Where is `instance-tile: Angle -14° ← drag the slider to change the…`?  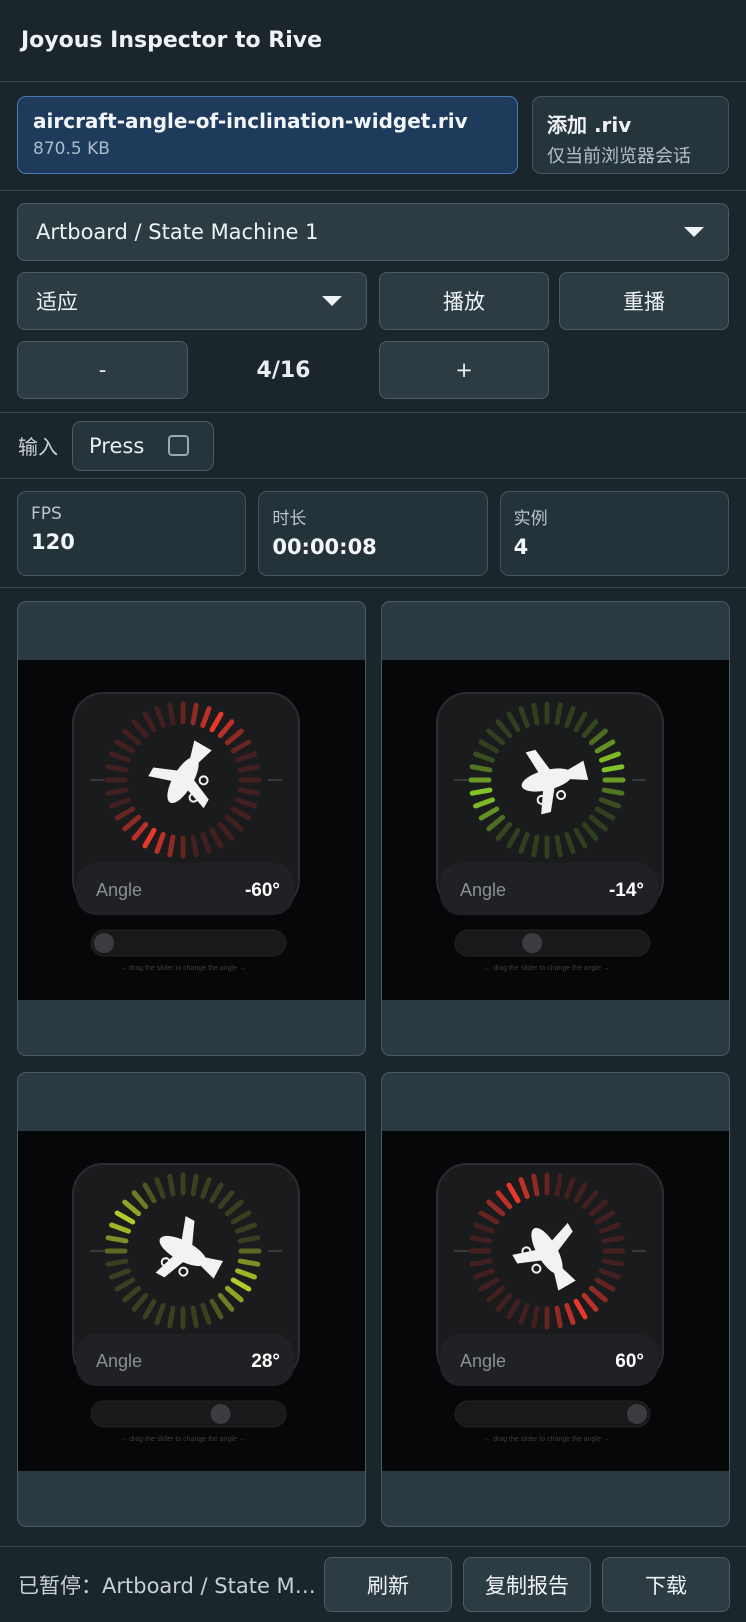
instance-tile: Angle -14° ← drag the slider to change the… is located at coordinates (555, 828).